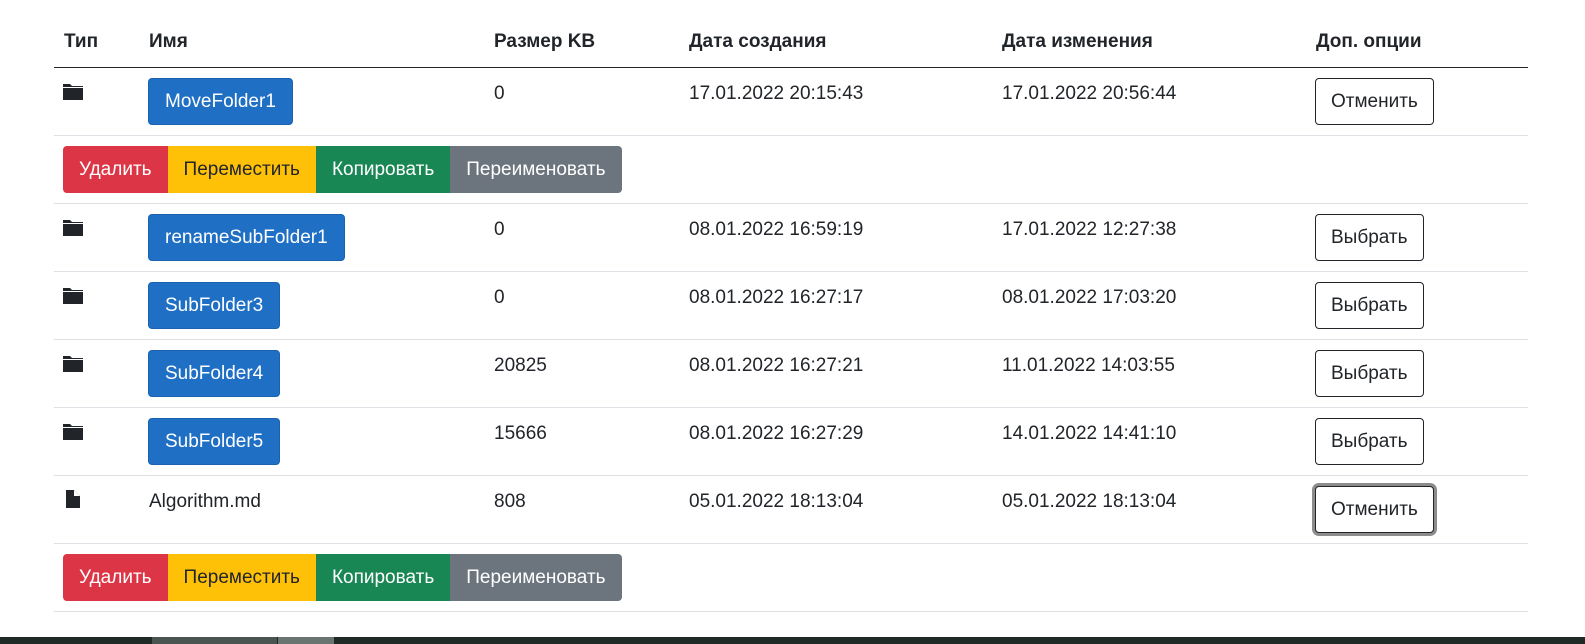 The height and width of the screenshot is (644, 1585). I want to click on modified-cell: 08.01.2022 17:03:20, so click(1089, 297).